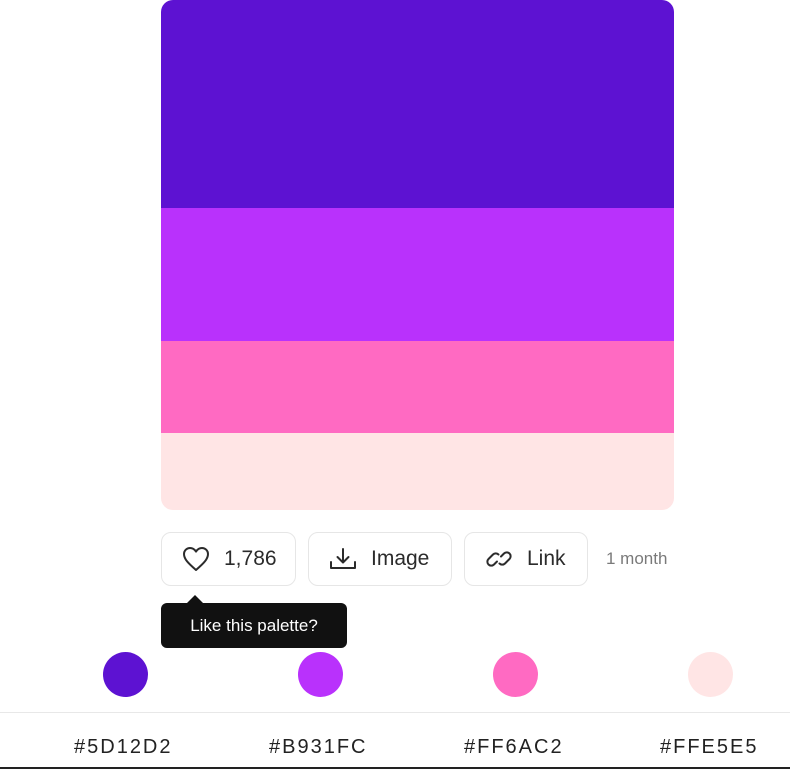 The image size is (790, 769). Describe the element at coordinates (499, 559) in the screenshot. I see `link-icon` at that location.